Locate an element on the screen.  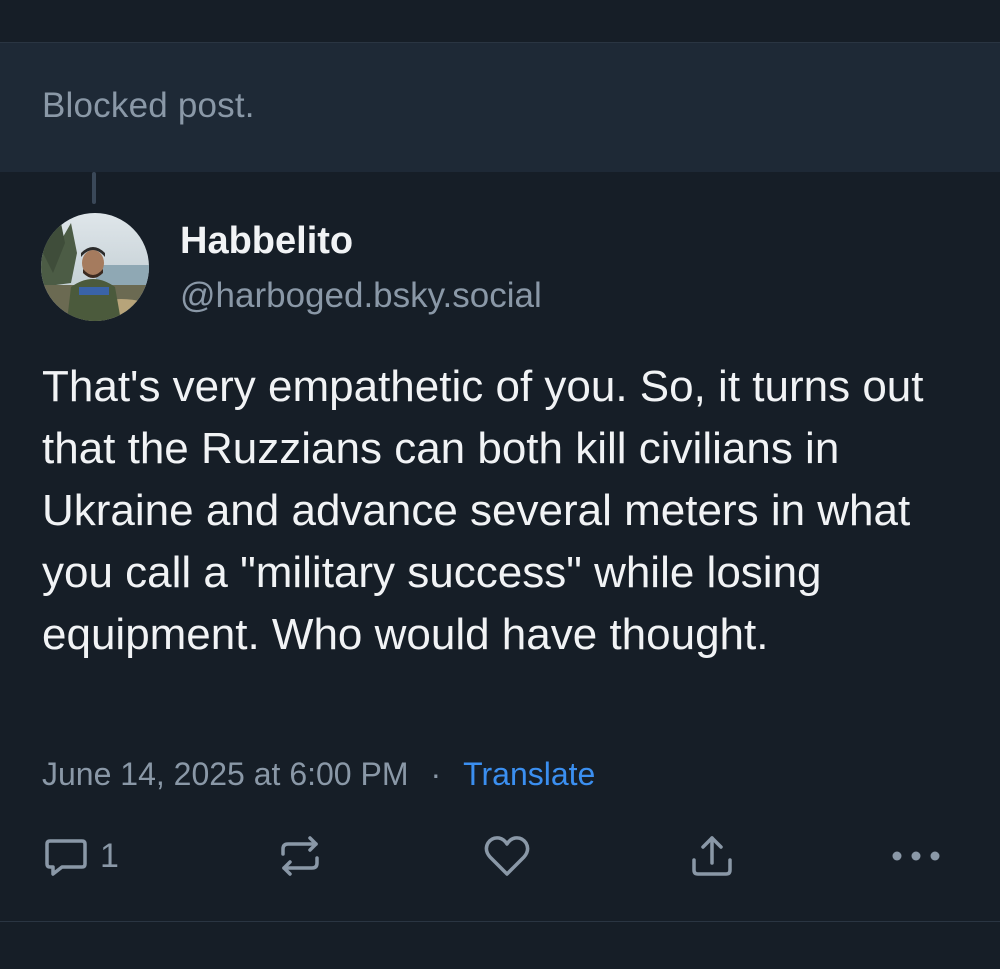
more-dots-icon is located at coordinates (916, 856).